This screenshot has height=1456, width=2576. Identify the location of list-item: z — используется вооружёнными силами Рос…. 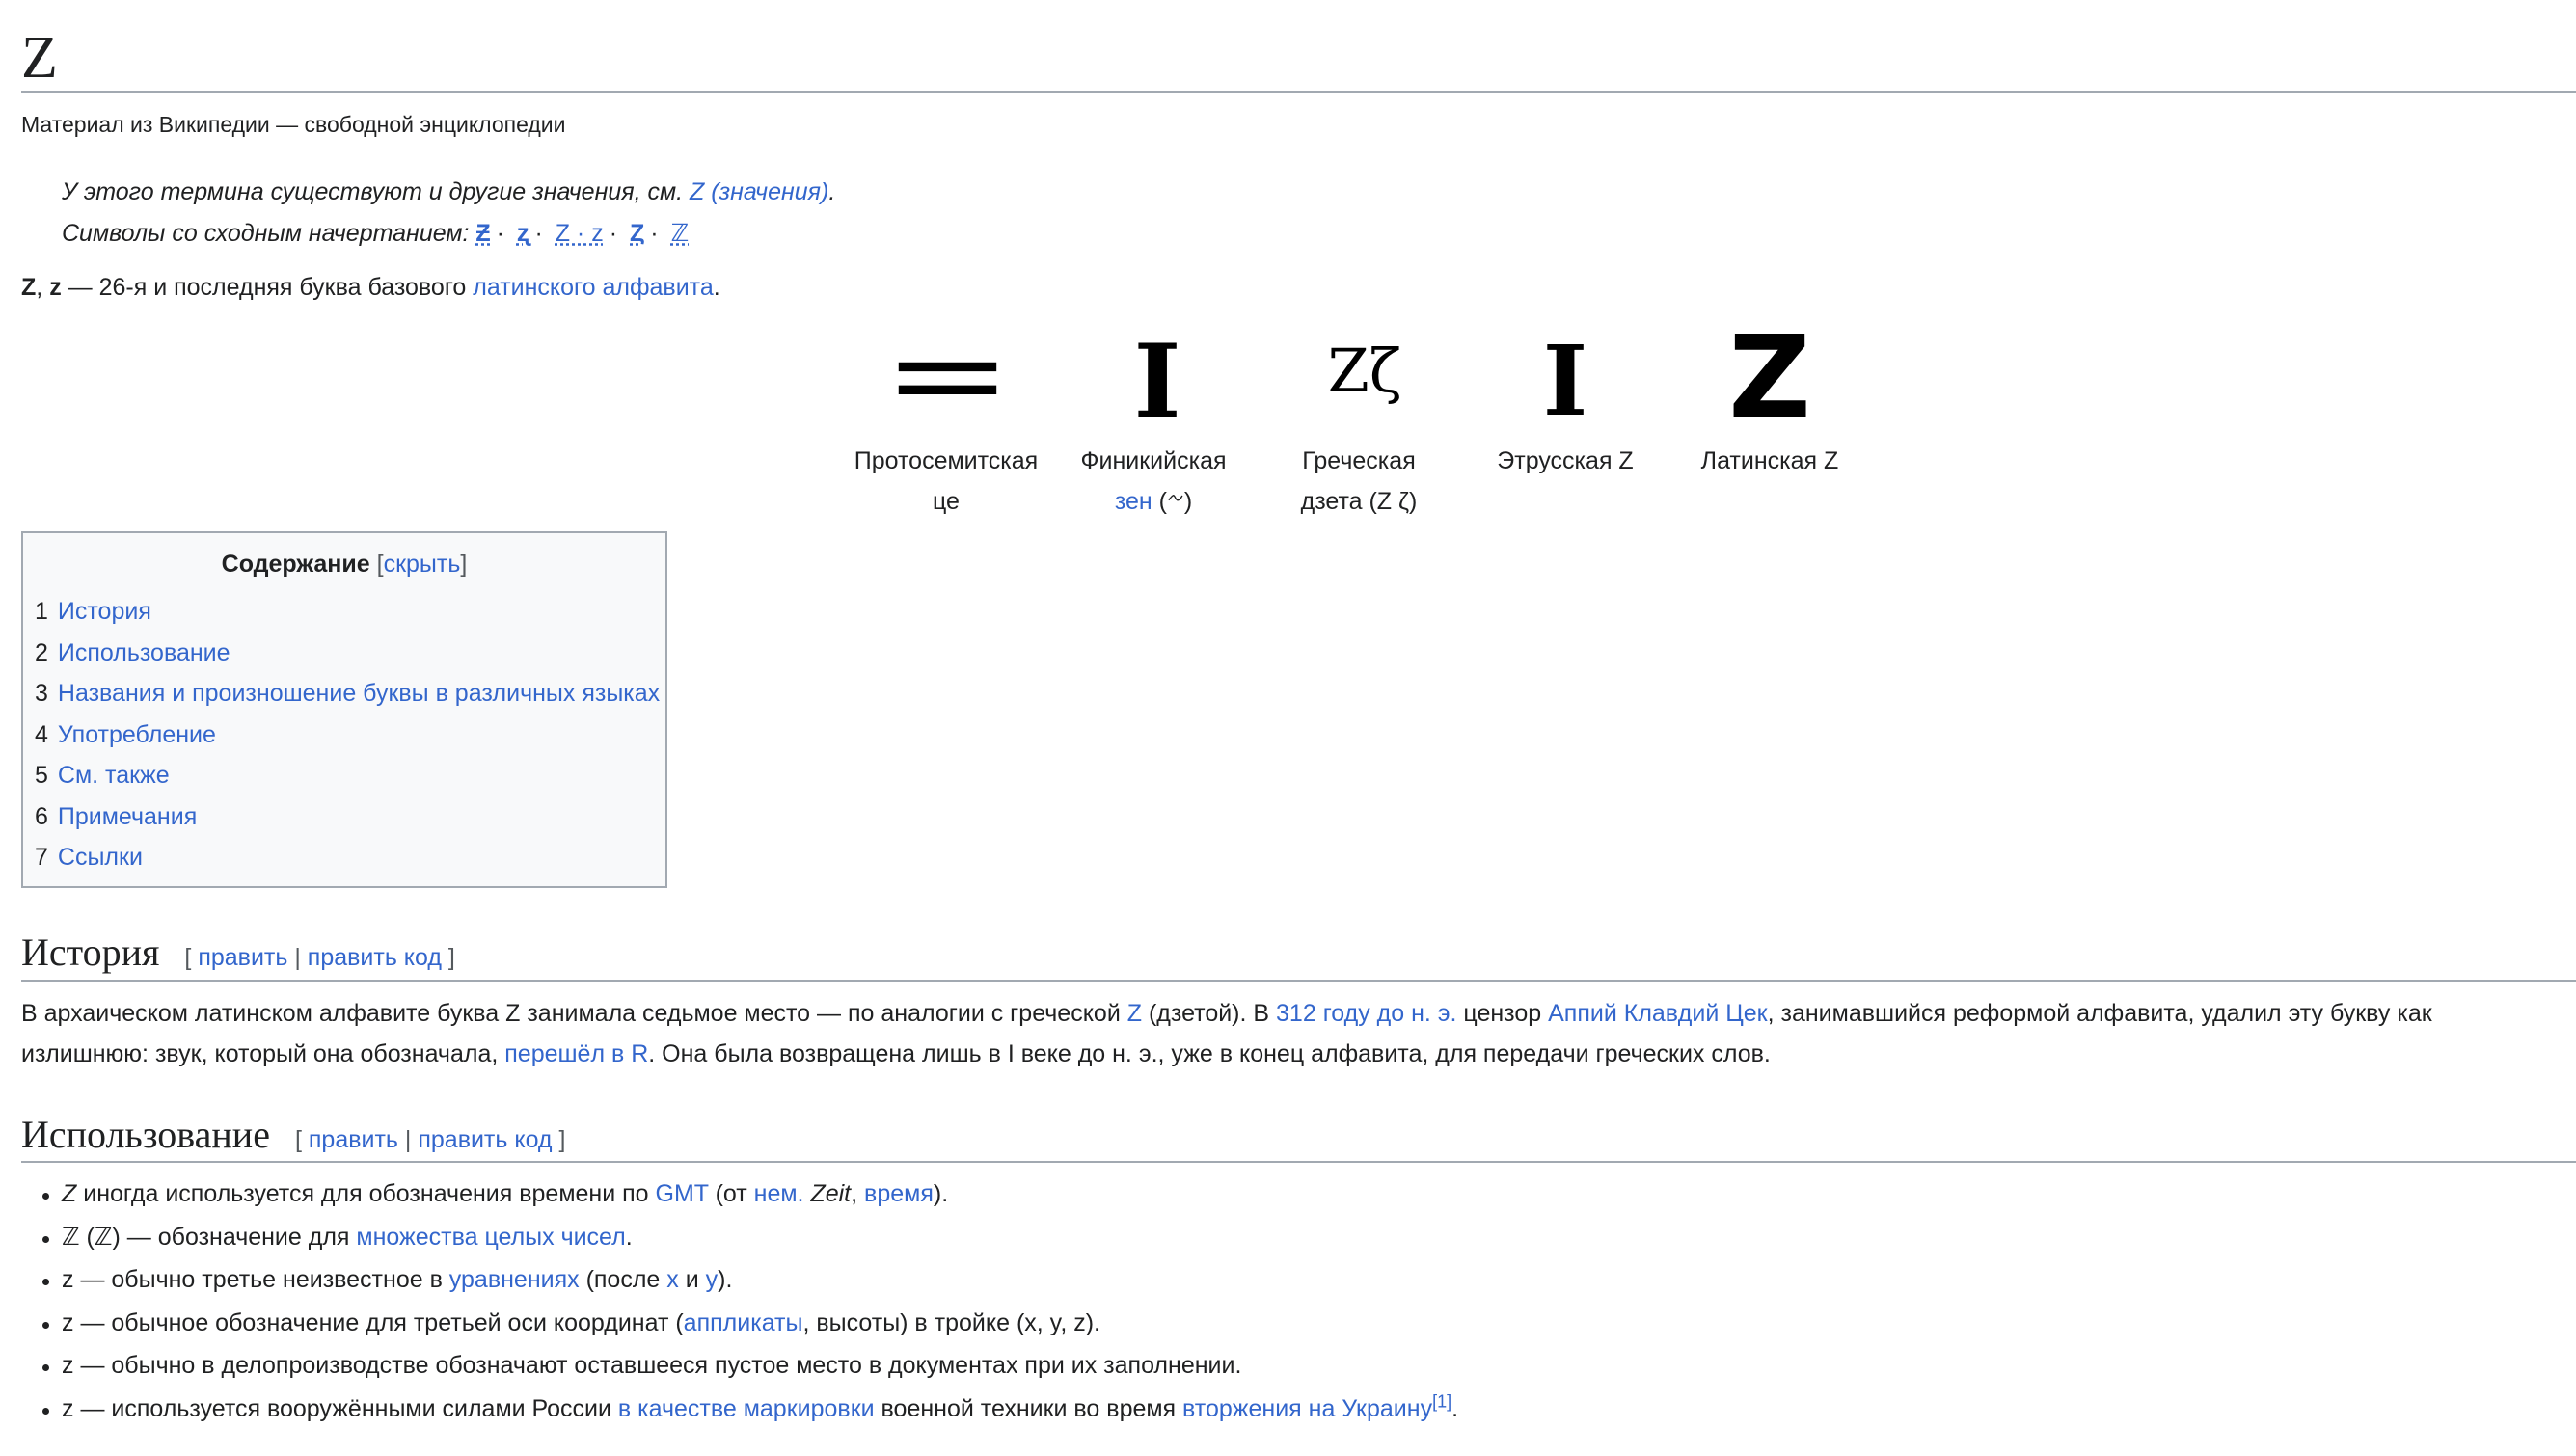
(747, 1409).